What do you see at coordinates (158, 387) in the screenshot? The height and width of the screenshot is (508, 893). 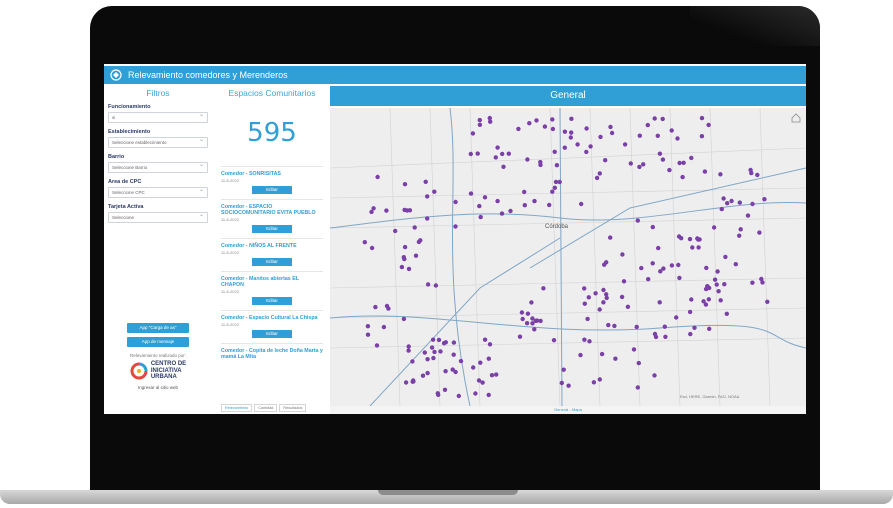 I see `website-link: Ingresar al sitio web` at bounding box center [158, 387].